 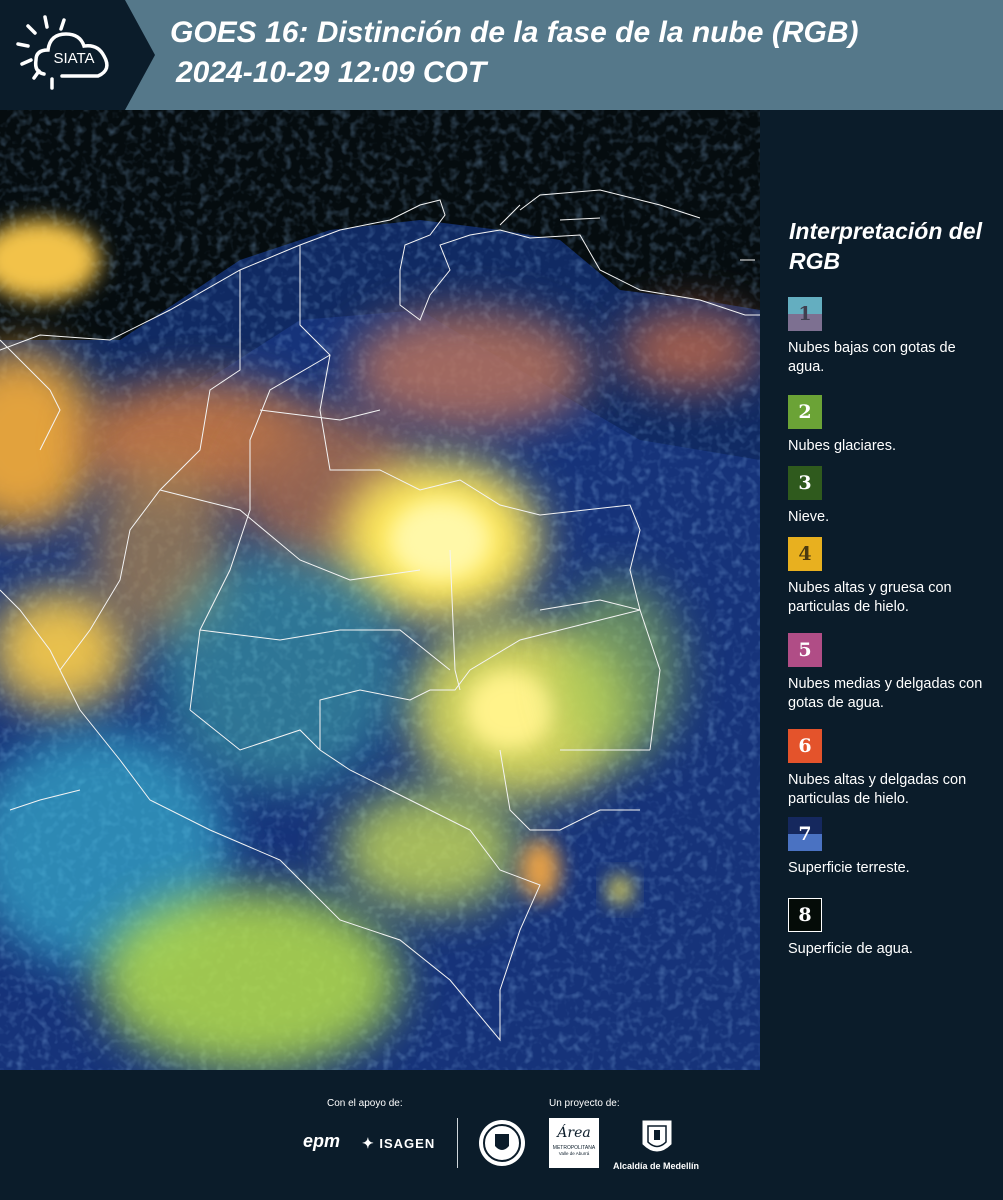 What do you see at coordinates (457, 1143) in the screenshot?
I see `footer-divider` at bounding box center [457, 1143].